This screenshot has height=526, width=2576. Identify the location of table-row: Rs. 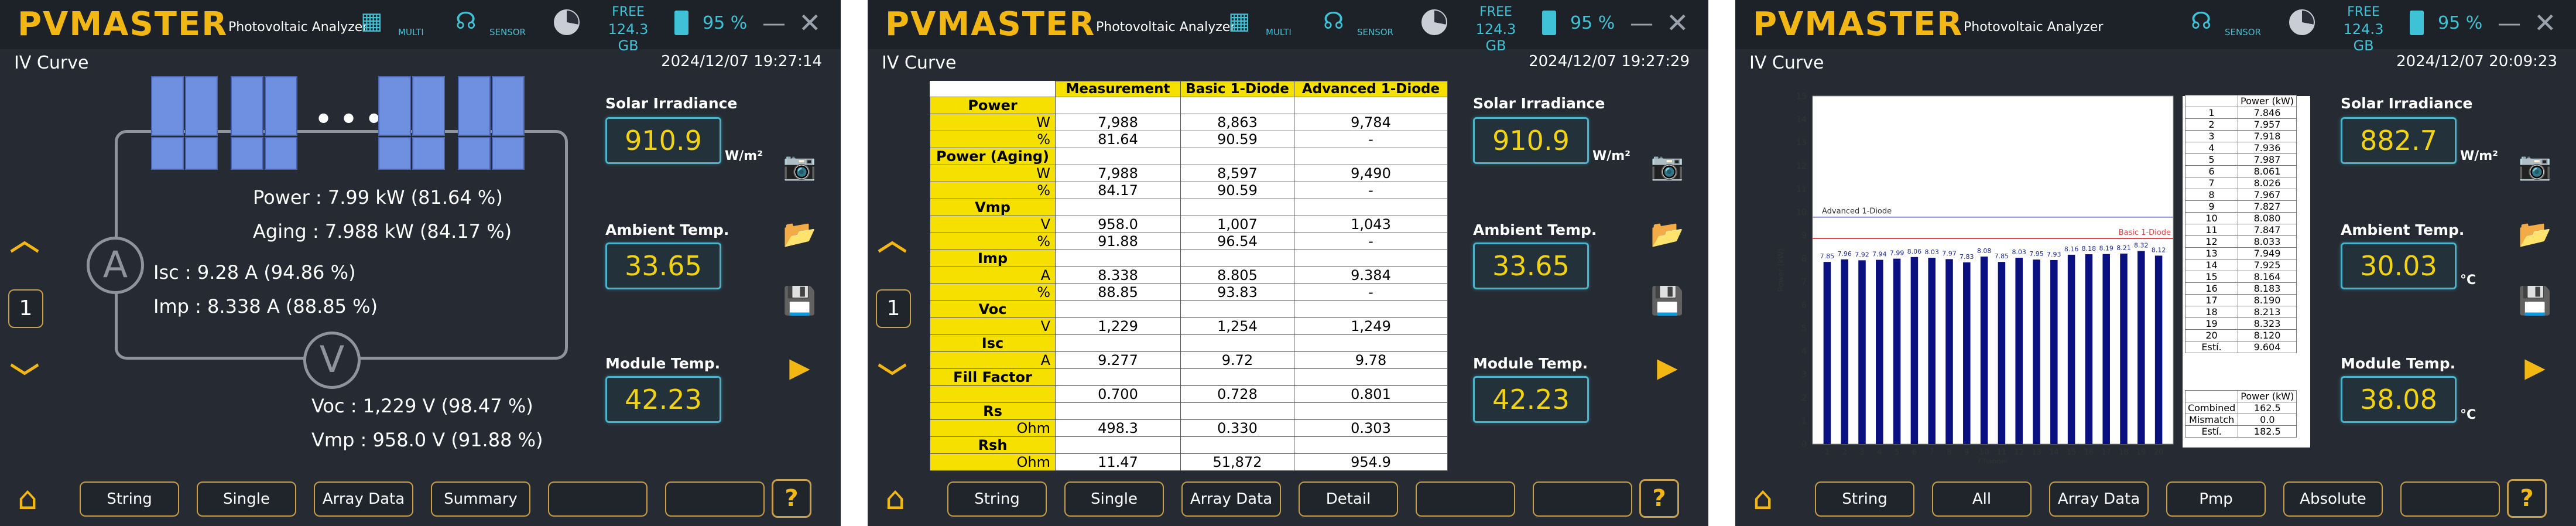
(1189, 411).